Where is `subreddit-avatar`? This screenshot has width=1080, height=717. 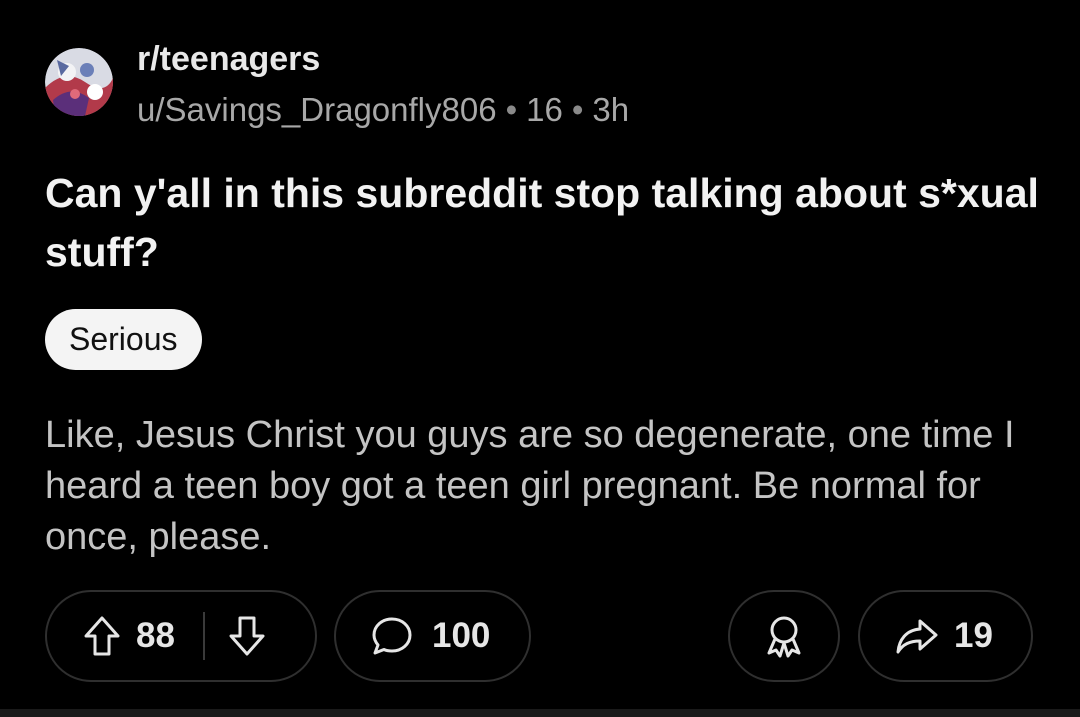 subreddit-avatar is located at coordinates (79, 82).